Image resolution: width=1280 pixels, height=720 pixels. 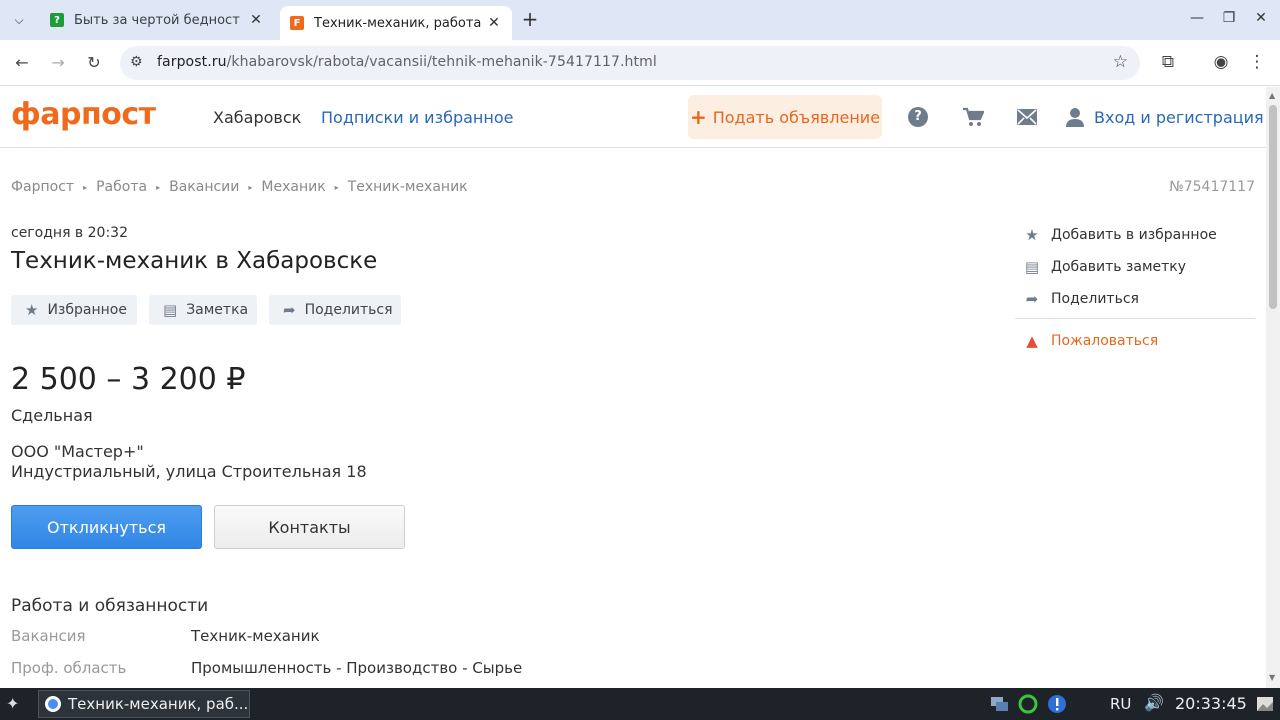 What do you see at coordinates (58, 63) in the screenshot?
I see `forward-arrow-icon: →` at bounding box center [58, 63].